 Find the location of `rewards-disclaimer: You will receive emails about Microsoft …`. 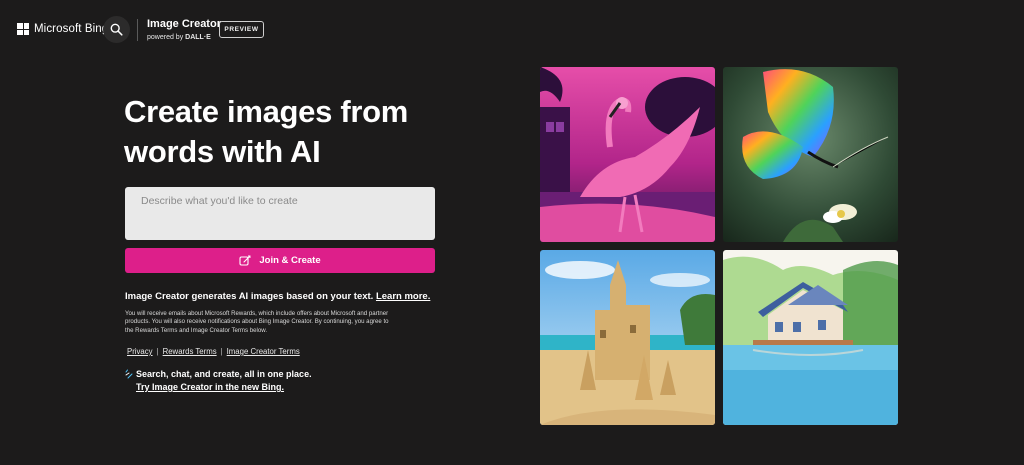

rewards-disclaimer: You will receive emails about Microsoft … is located at coordinates (257, 322).